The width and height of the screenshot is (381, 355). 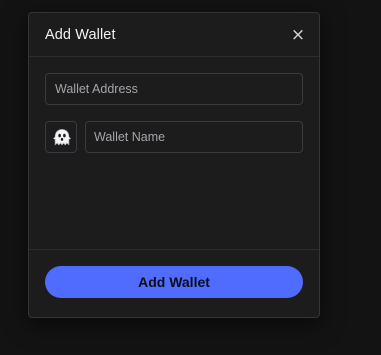 I want to click on close-icon: ×, so click(x=298, y=35).